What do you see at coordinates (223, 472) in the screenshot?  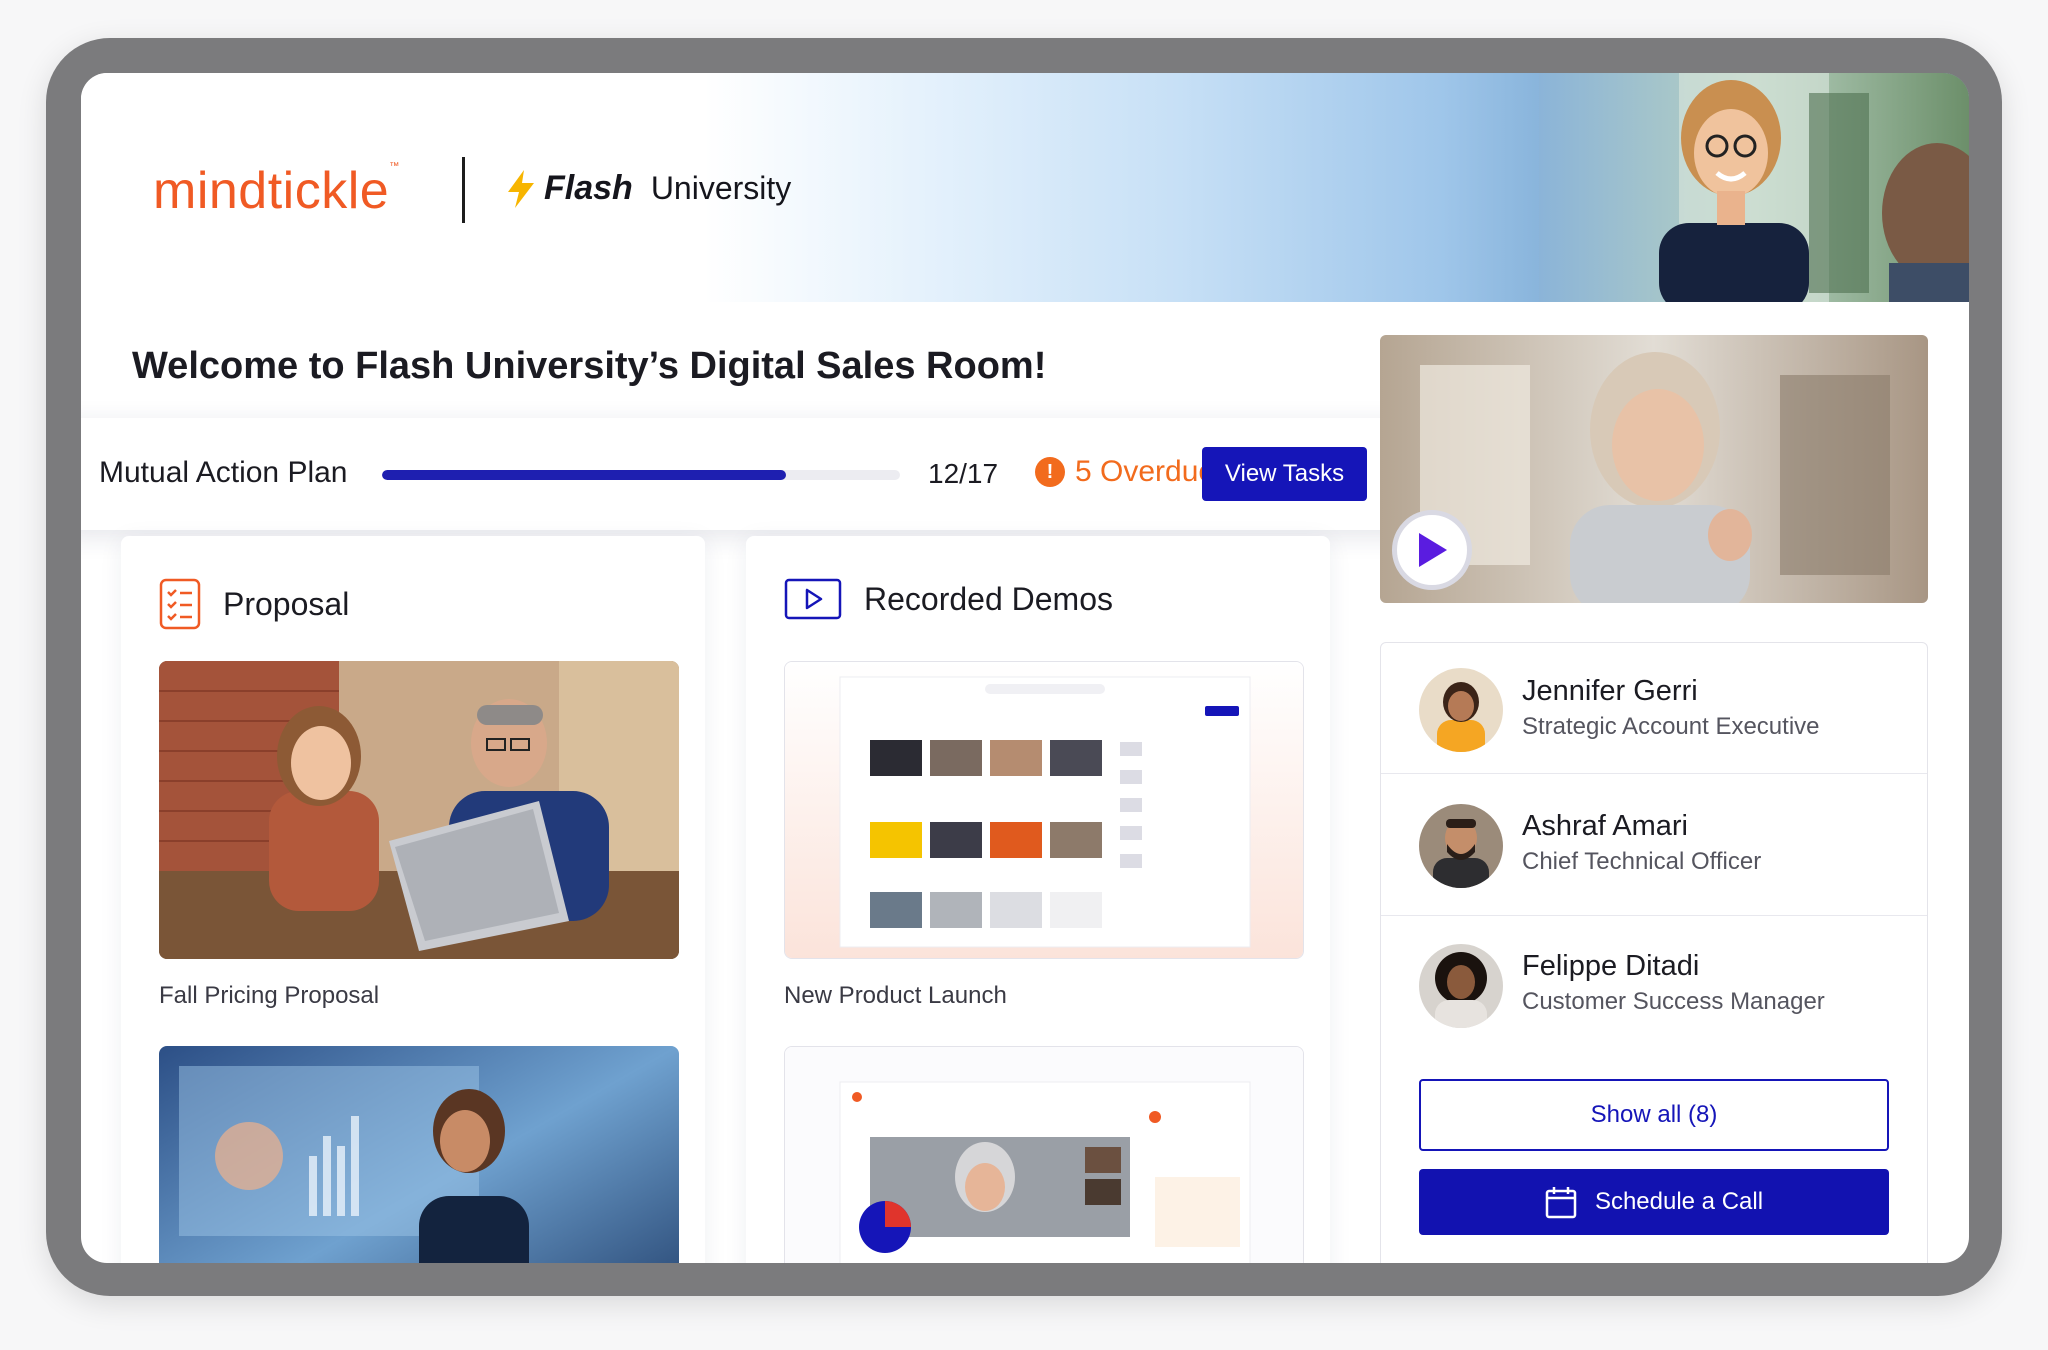 I see `action-plan-title: Mutual Action Plan` at bounding box center [223, 472].